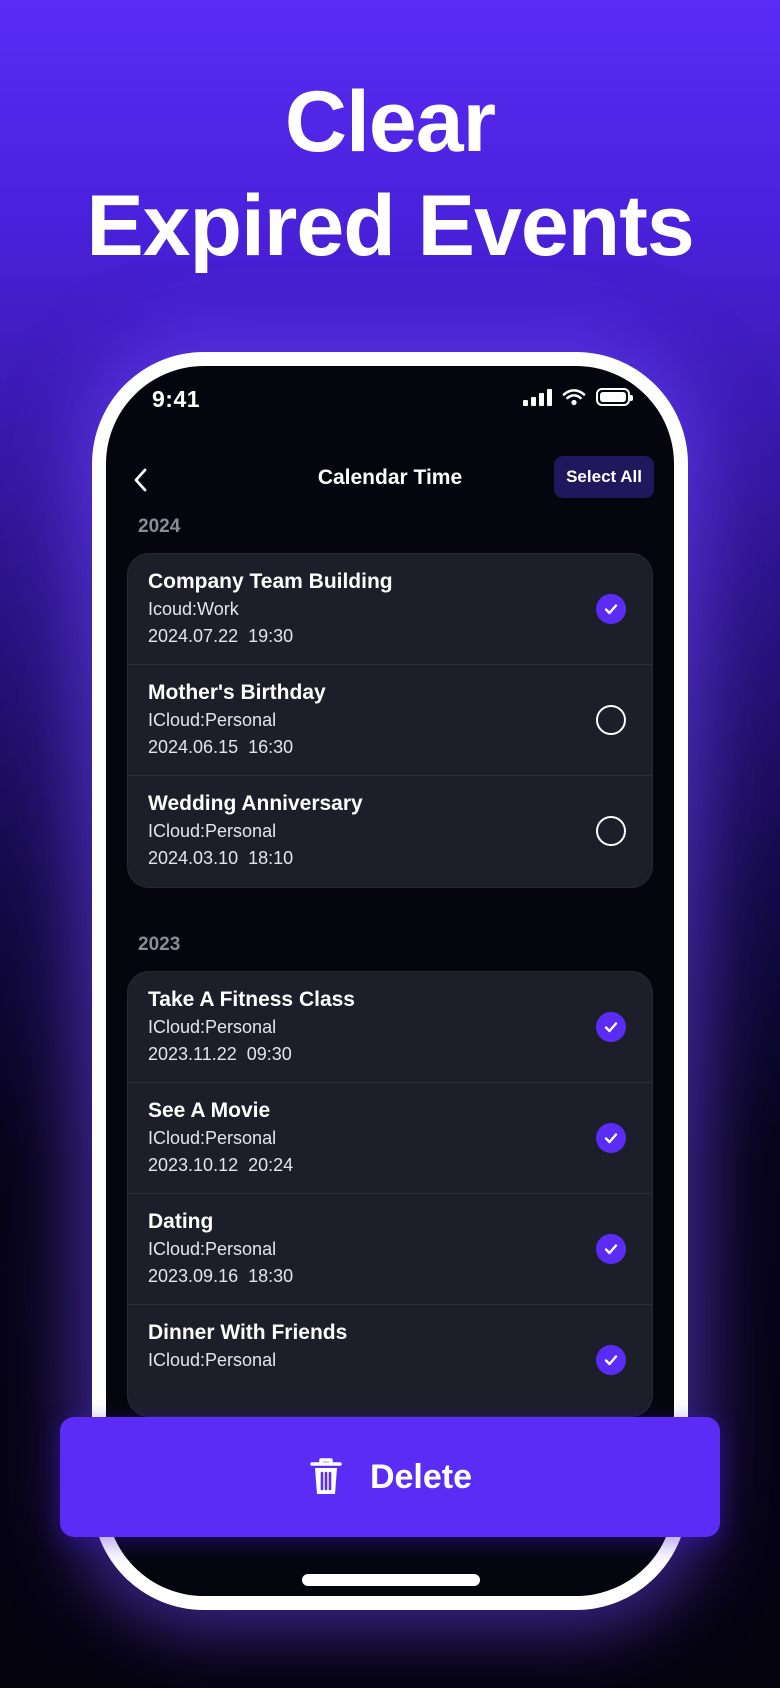 The image size is (780, 1688). Describe the element at coordinates (574, 397) in the screenshot. I see `wifi-icon` at that location.